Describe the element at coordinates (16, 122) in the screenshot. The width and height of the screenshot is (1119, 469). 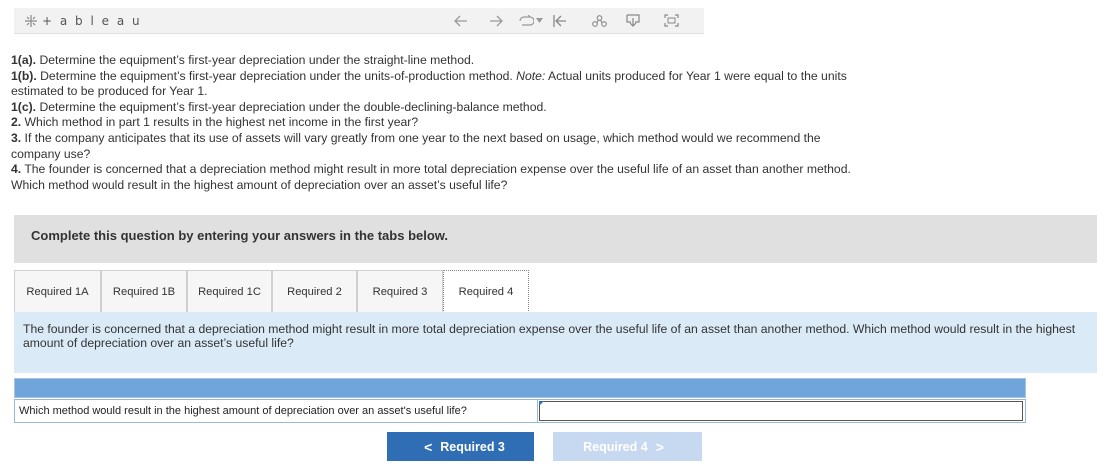
I see `question-label: 2.` at that location.